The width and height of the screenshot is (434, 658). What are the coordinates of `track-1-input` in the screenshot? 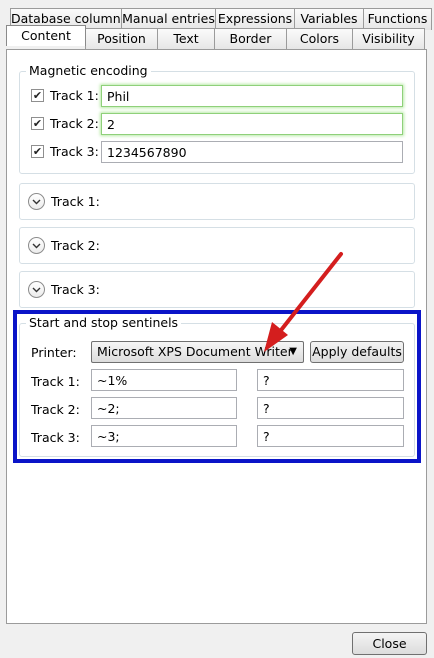 It's located at (252, 96).